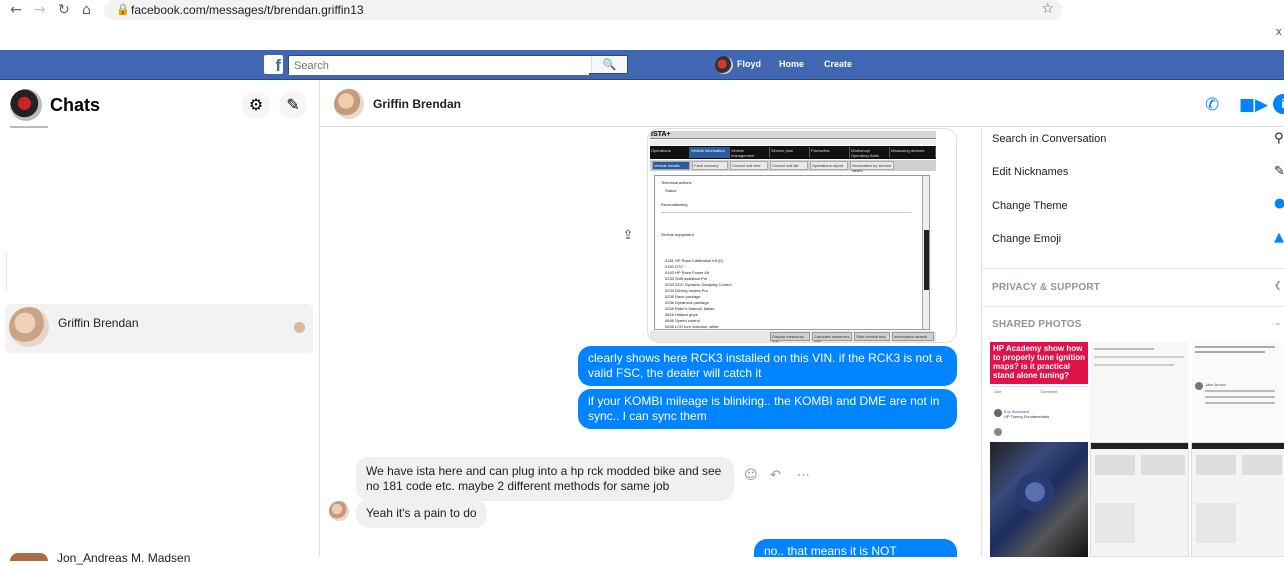 This screenshot has width=1284, height=565. Describe the element at coordinates (749, 64) in the screenshot. I see `profile-name: Floyd` at that location.